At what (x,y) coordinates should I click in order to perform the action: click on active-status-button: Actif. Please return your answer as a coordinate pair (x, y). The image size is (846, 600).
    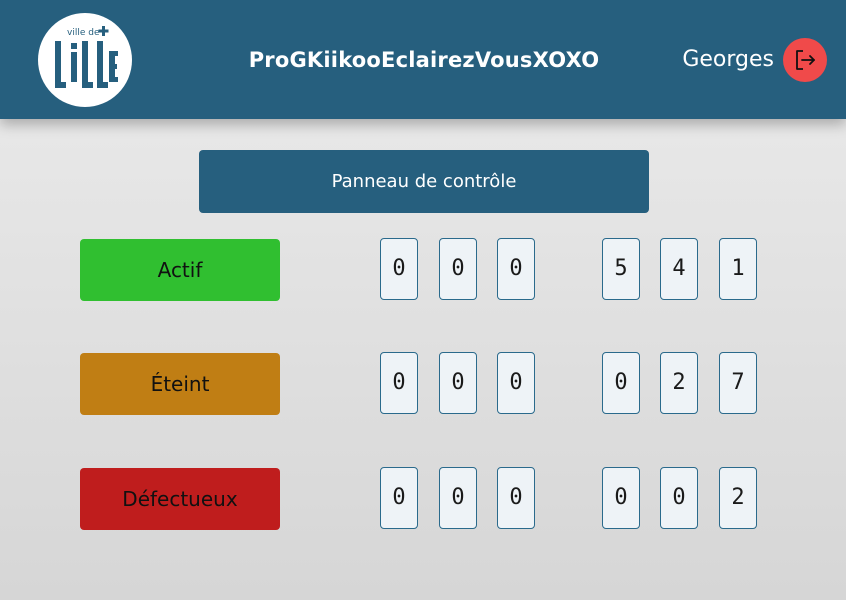
    Looking at the image, I should click on (180, 270).